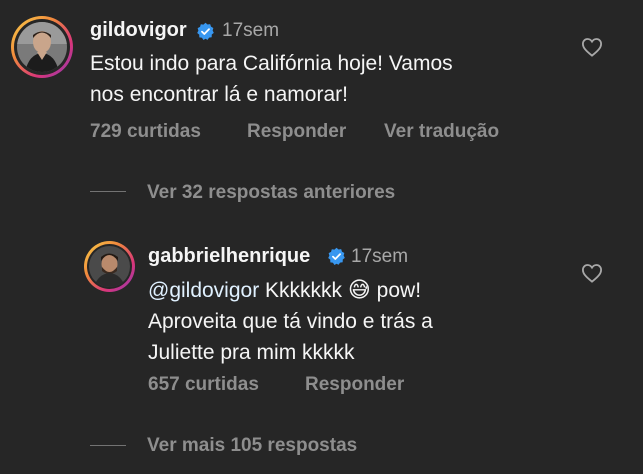 Image resolution: width=643 pixels, height=474 pixels. What do you see at coordinates (251, 30) in the screenshot?
I see `comment-timestamp: 17sem` at bounding box center [251, 30].